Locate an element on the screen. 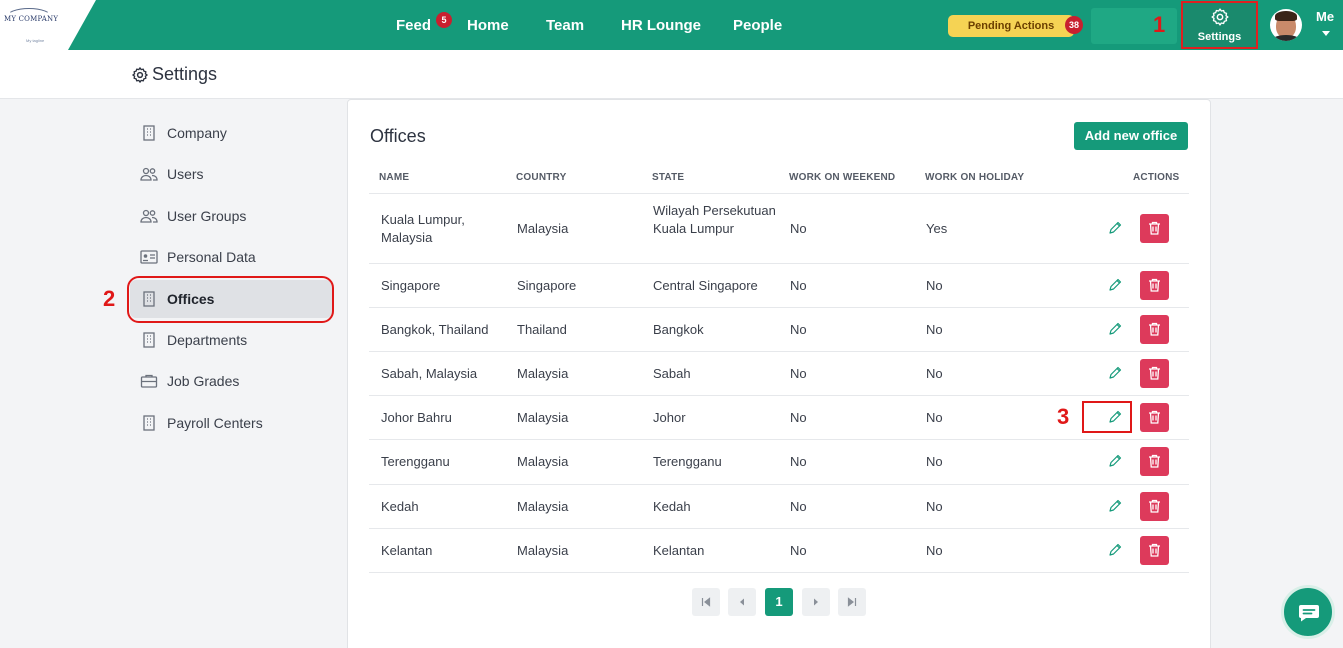 The height and width of the screenshot is (648, 1343). office-state: Wilayah Persekutuan Kuala Lumpur is located at coordinates (714, 219).